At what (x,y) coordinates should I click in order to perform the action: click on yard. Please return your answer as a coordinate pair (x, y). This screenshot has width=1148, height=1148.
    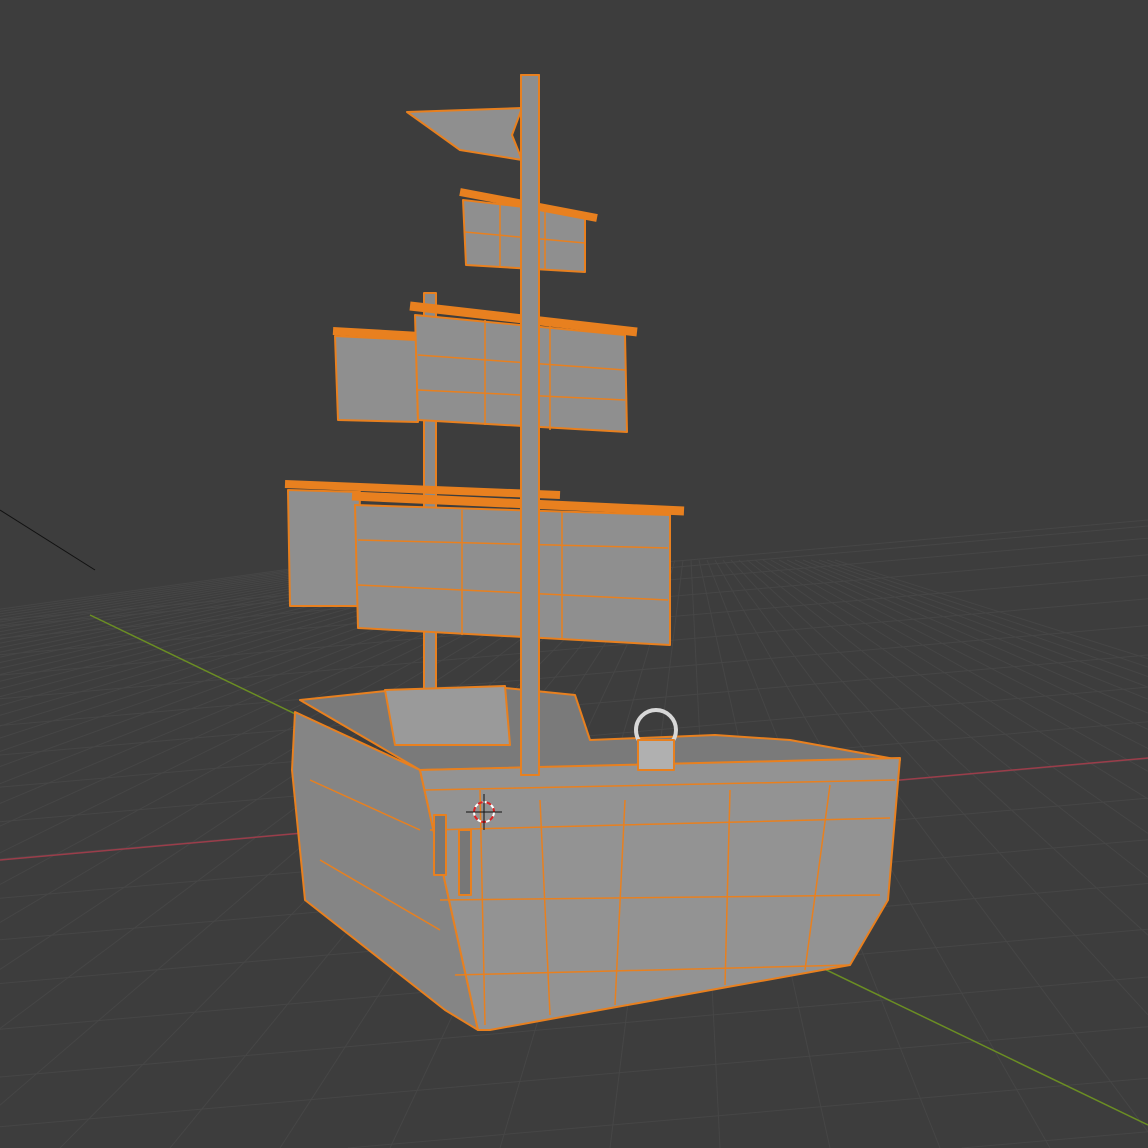
    Looking at the image, I should click on (376, 333).